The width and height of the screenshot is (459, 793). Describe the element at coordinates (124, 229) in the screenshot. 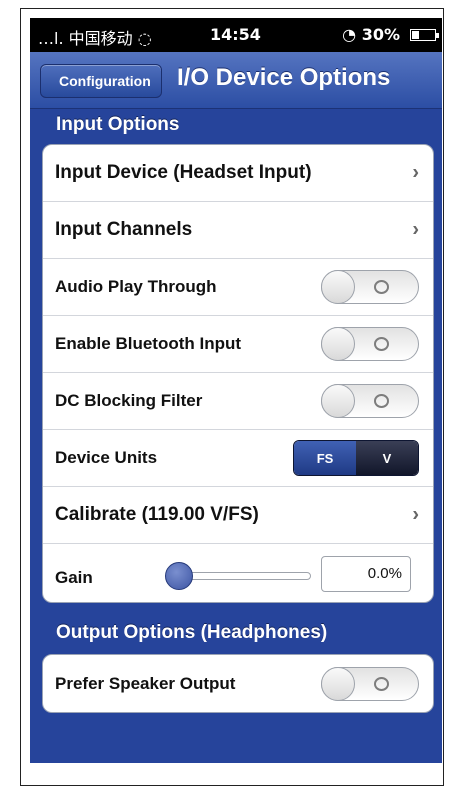

I see `input-channels-label: Input Channels` at that location.